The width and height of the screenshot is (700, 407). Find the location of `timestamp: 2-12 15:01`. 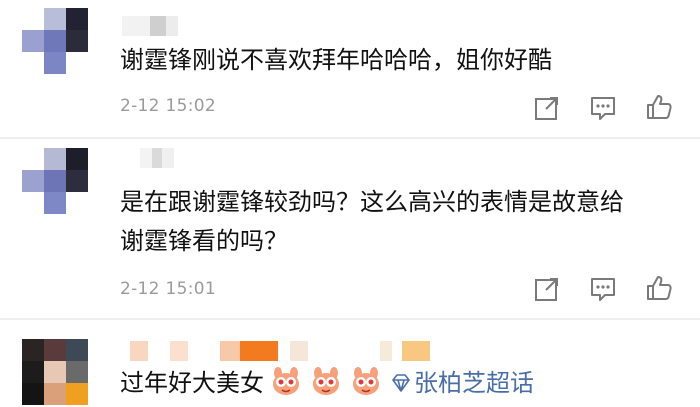

timestamp: 2-12 15:01 is located at coordinates (168, 289).